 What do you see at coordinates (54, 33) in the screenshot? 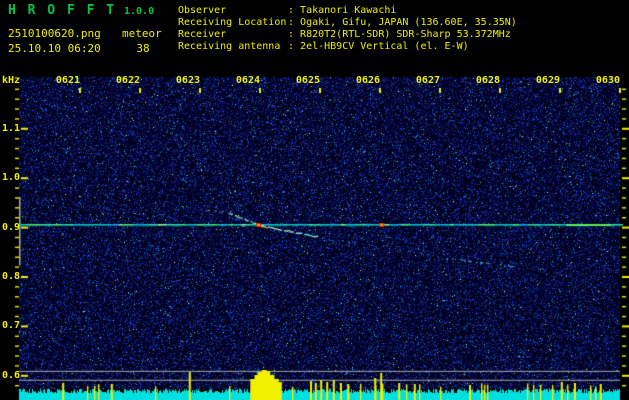
I see `output-filename: 2510100620.png` at bounding box center [54, 33].